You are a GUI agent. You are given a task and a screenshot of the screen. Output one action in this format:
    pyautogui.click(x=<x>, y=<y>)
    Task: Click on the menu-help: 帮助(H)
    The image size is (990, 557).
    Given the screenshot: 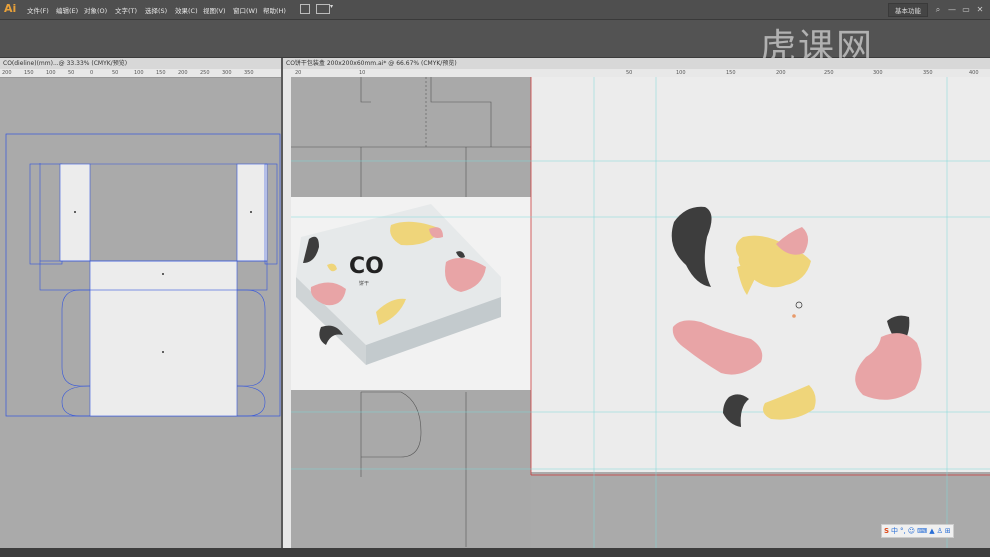 What is the action you would take?
    pyautogui.click(x=274, y=10)
    